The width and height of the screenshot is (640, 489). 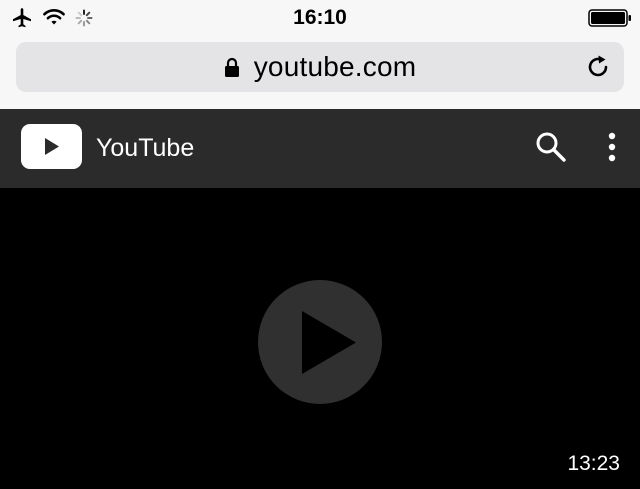 I want to click on youtube-play-logo-icon, so click(x=51, y=146).